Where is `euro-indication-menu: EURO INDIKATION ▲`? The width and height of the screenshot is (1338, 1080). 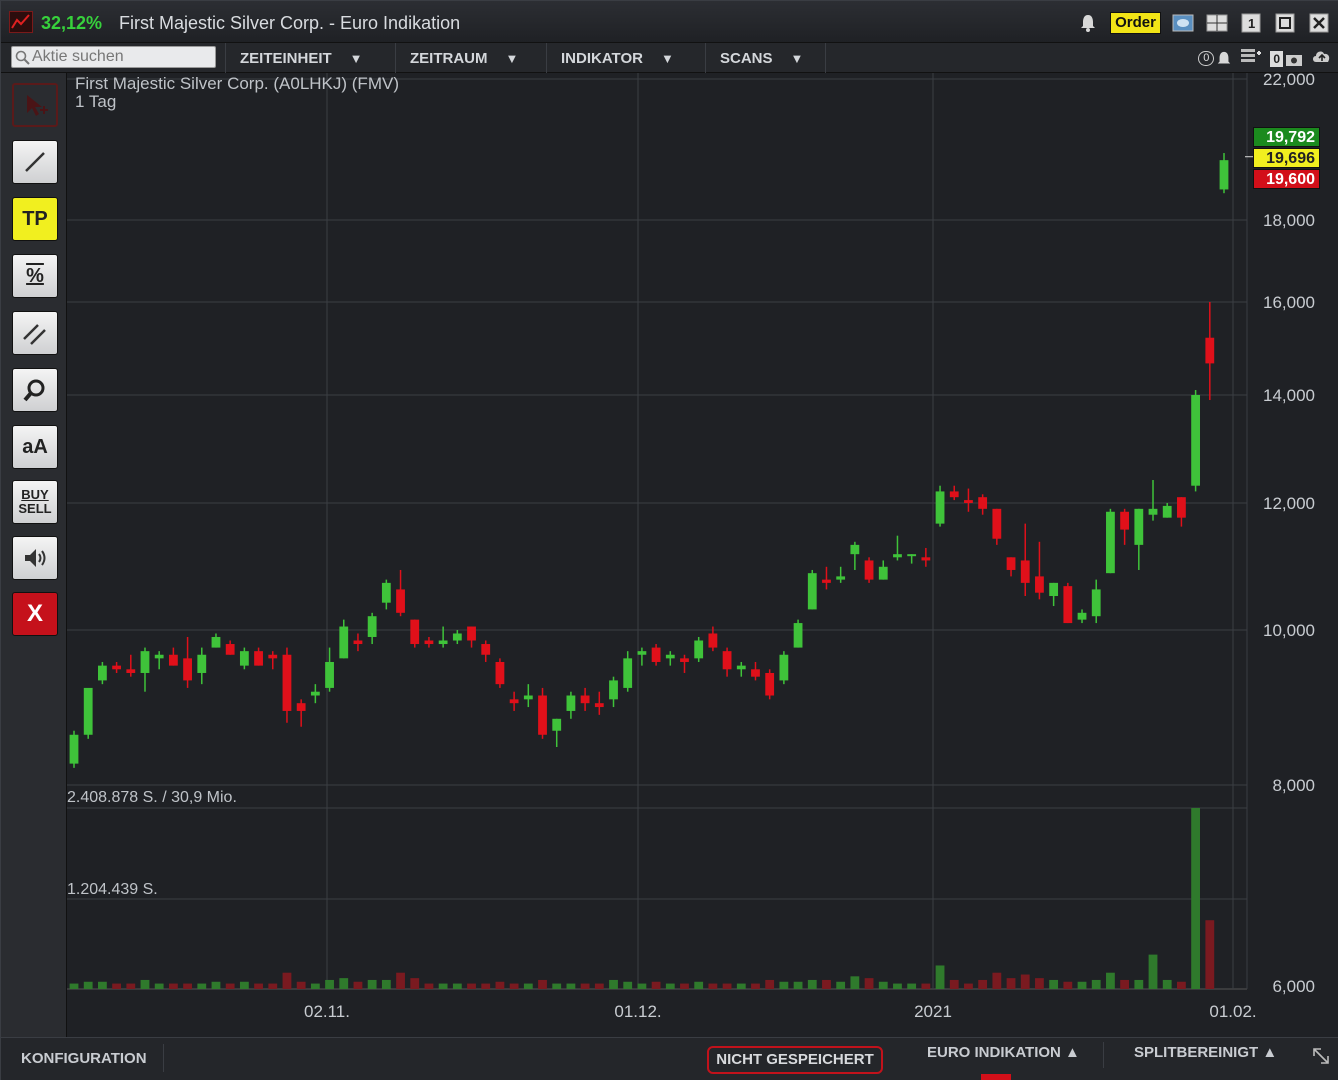
euro-indication-menu: EURO INDIKATION ▲ is located at coordinates (1003, 1052).